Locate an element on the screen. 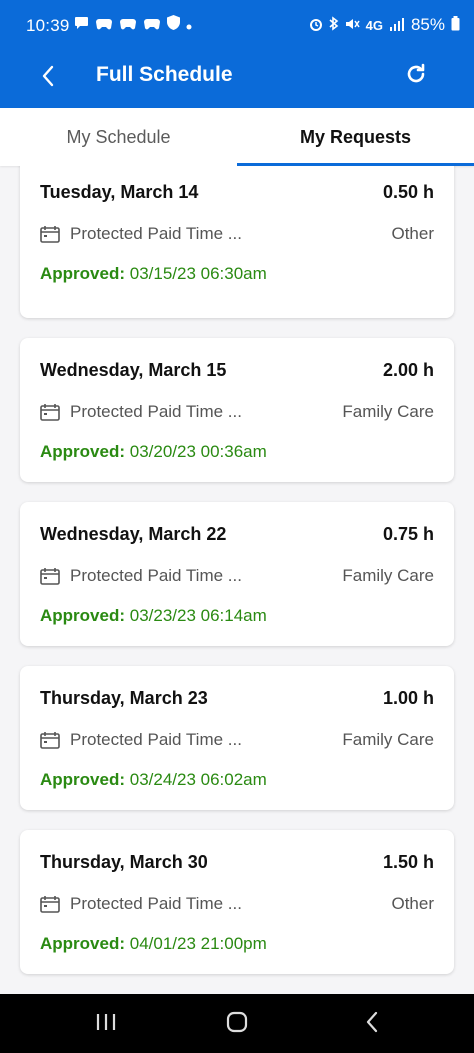 This screenshot has width=474, height=1053. back-button is located at coordinates (48, 78).